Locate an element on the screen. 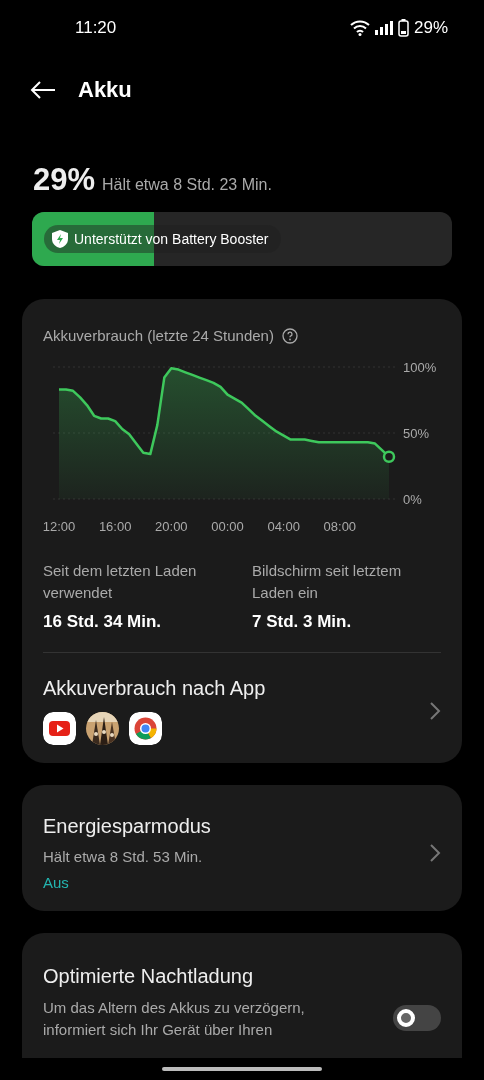 Image resolution: width=484 pixels, height=1080 pixels. badge-text: Unterstützt von Battery Booster is located at coordinates (171, 239).